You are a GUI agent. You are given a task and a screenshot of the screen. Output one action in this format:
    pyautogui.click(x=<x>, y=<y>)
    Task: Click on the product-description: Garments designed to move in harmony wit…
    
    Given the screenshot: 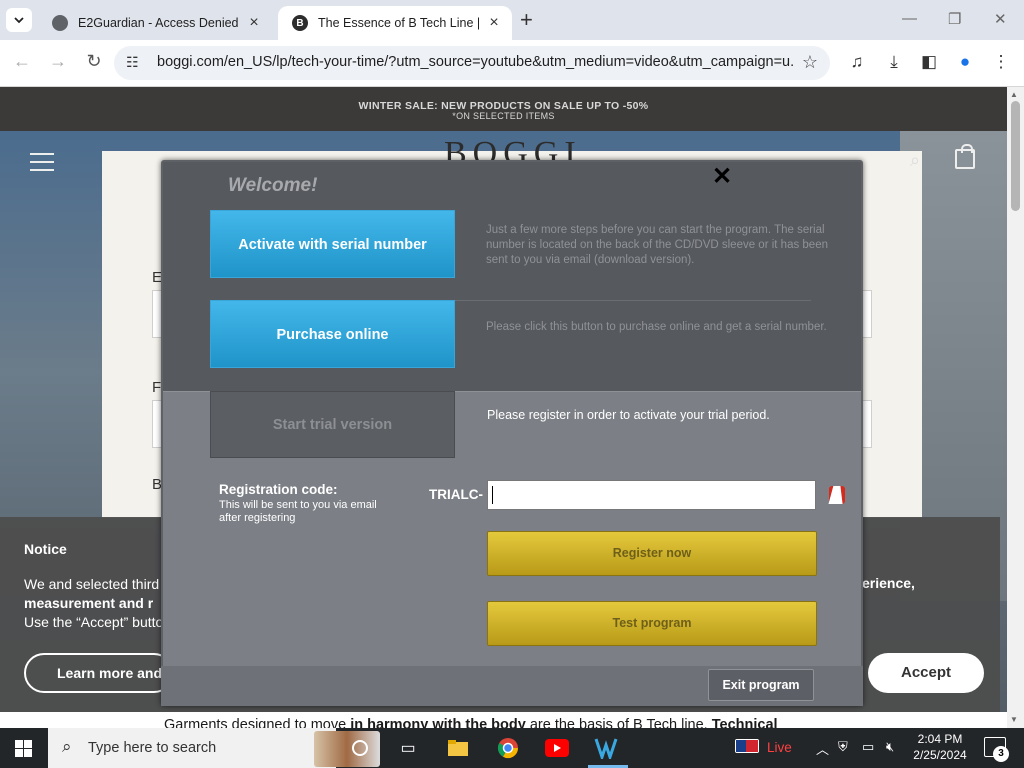 What is the action you would take?
    pyautogui.click(x=471, y=722)
    